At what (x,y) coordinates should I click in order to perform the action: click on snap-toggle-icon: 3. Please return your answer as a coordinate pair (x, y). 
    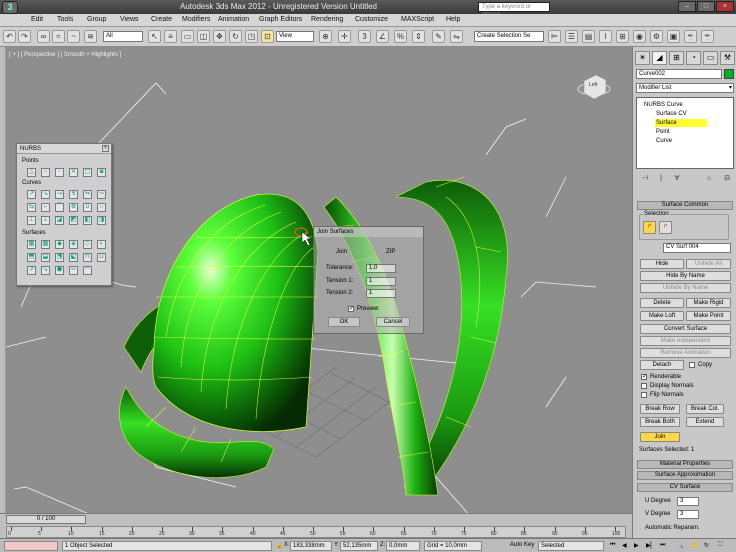
    Looking at the image, I should click on (364, 36).